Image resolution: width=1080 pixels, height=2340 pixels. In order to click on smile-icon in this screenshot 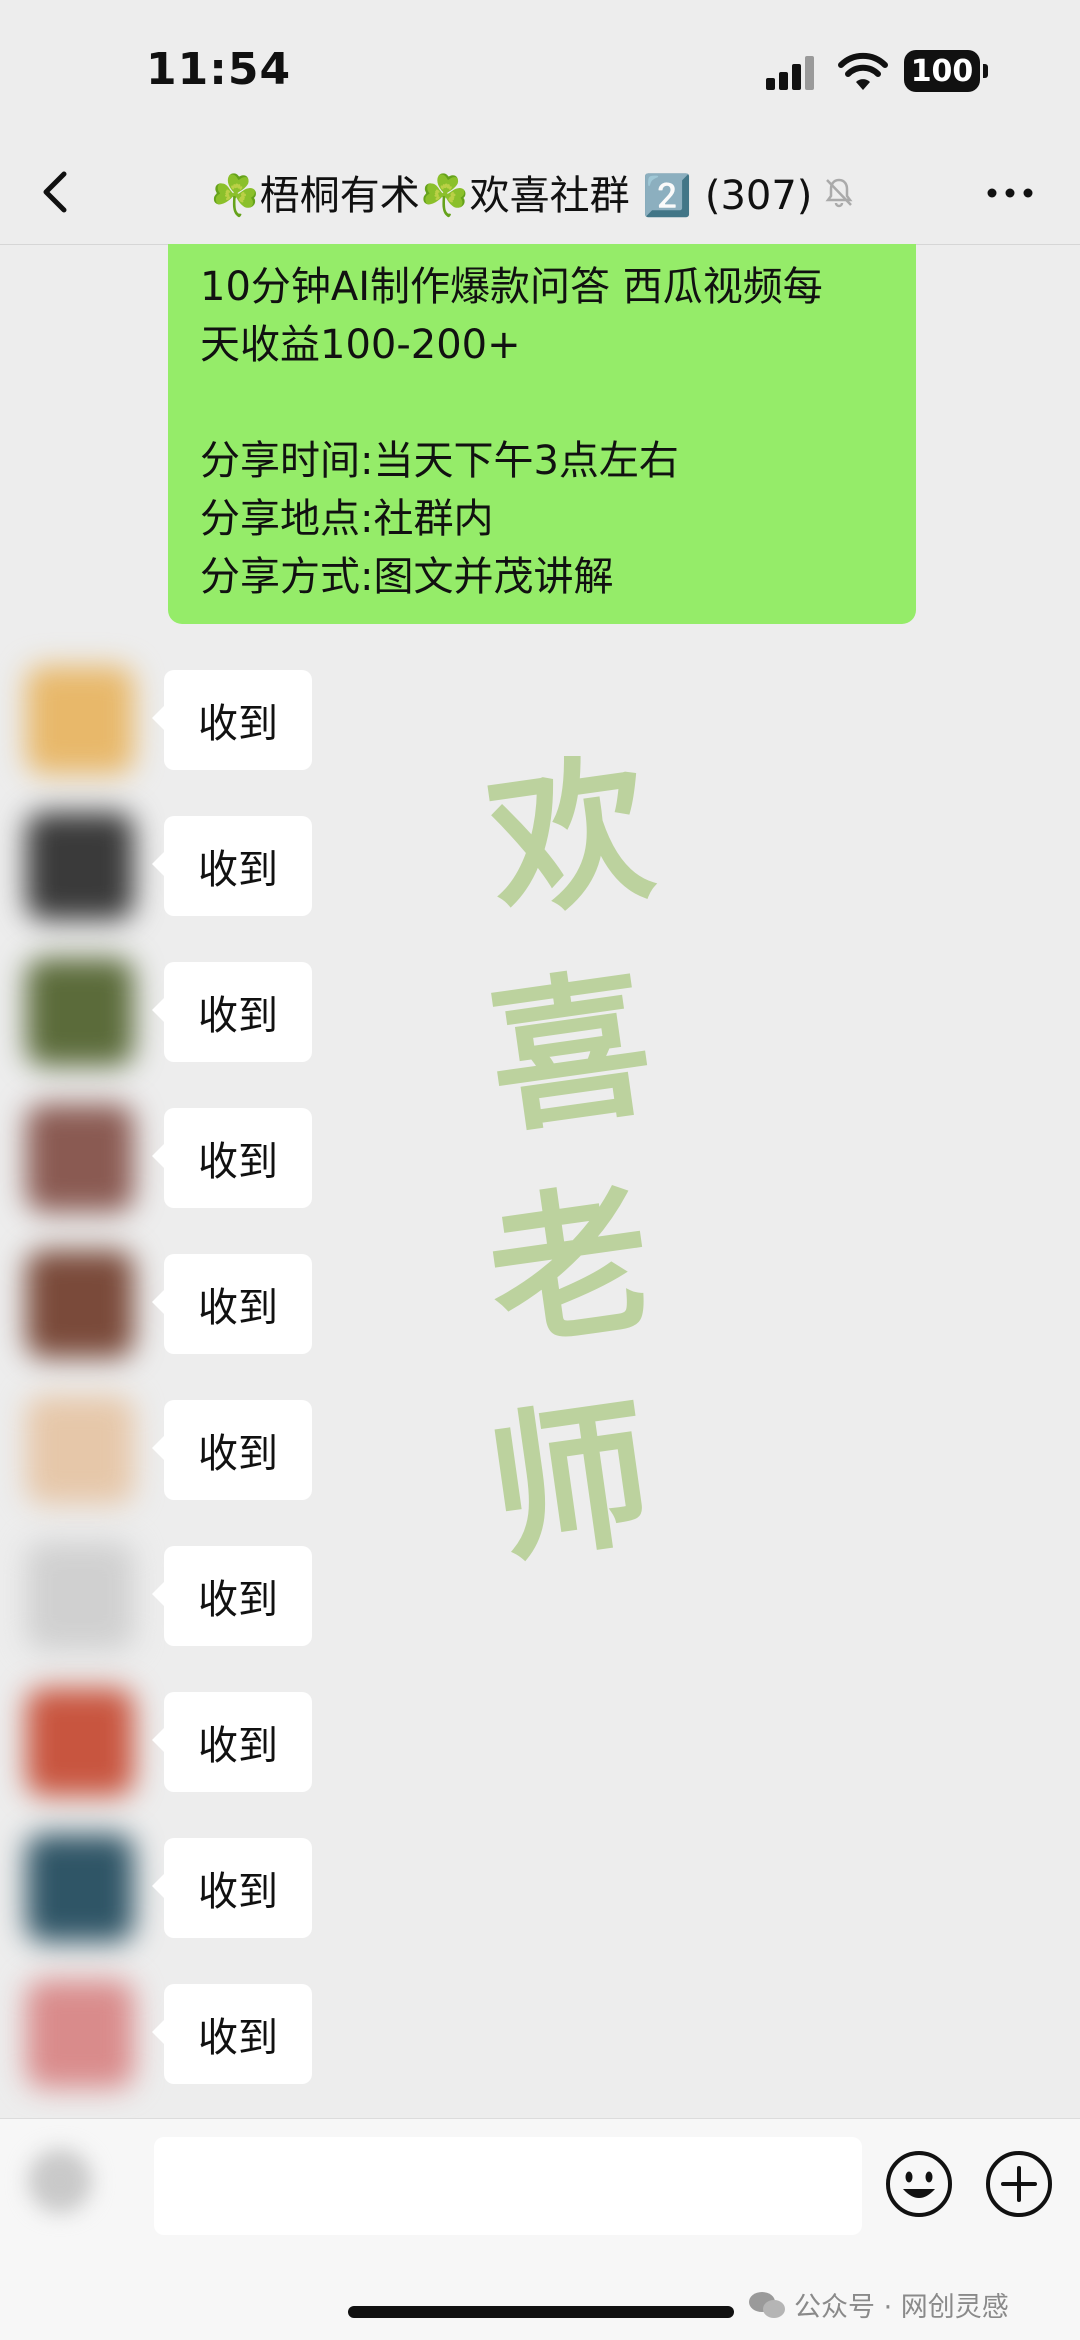, I will do `click(919, 2184)`.